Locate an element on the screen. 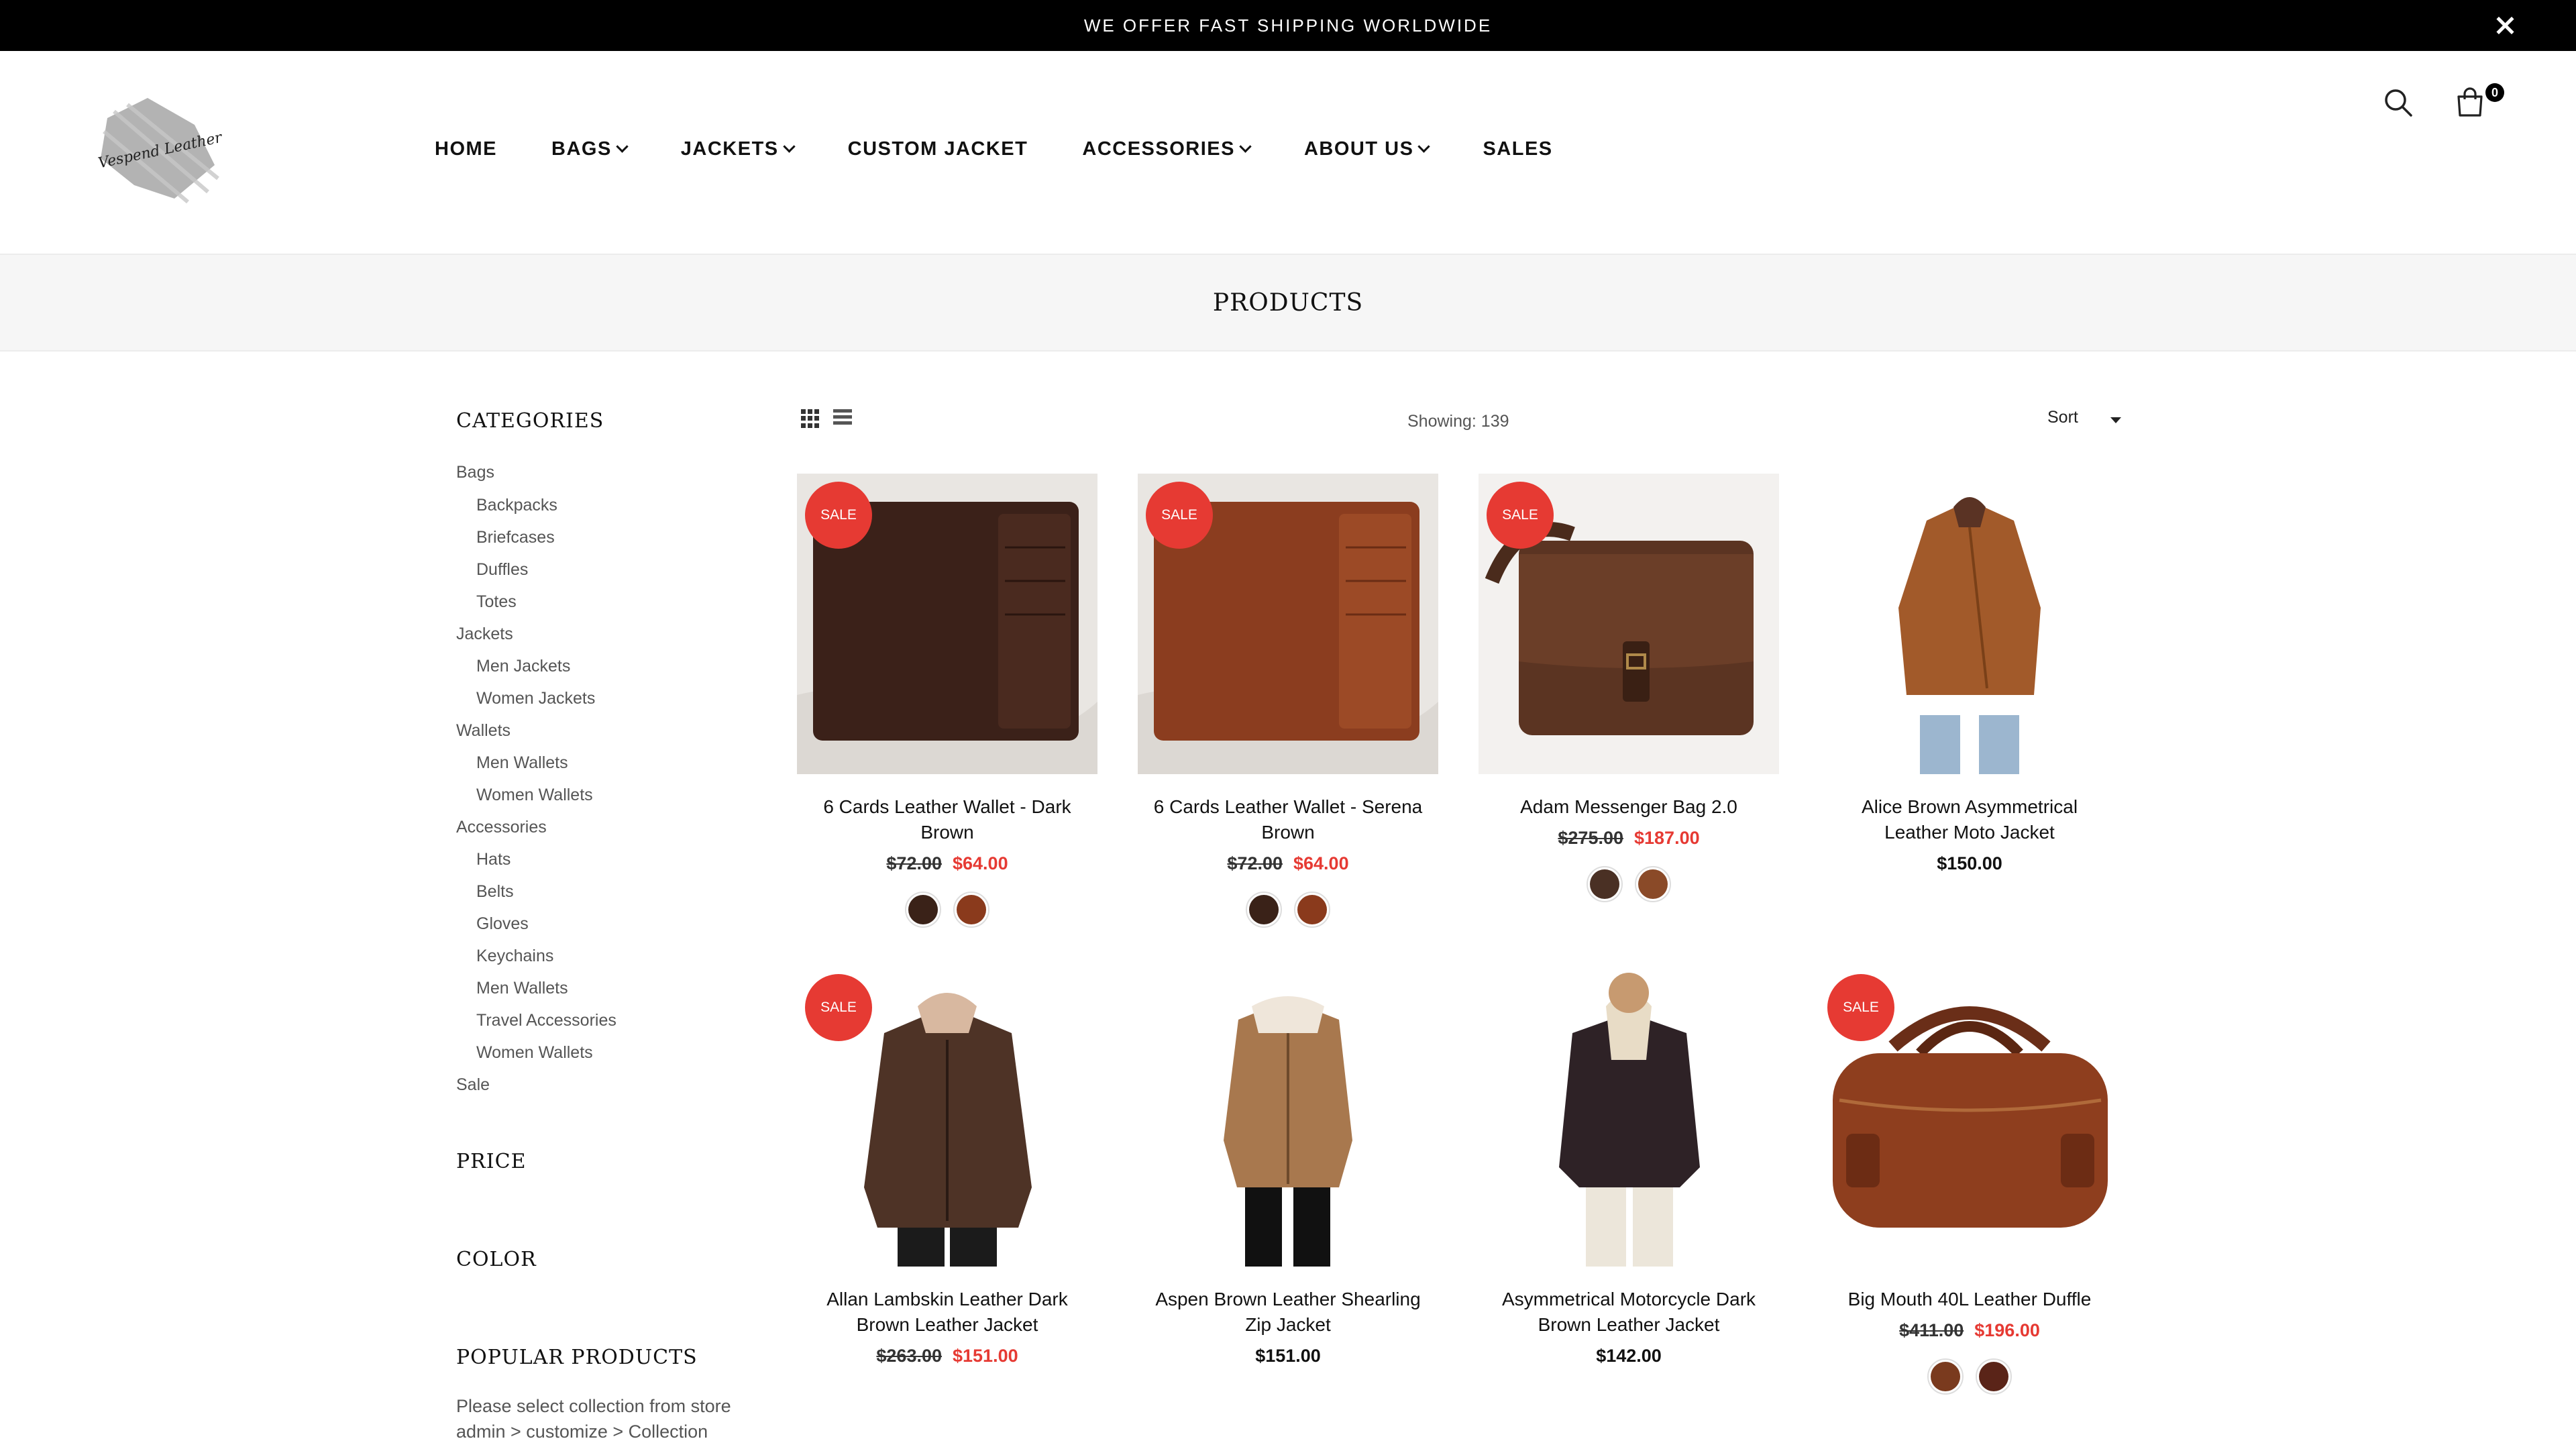 The width and height of the screenshot is (2576, 1449). subcategory-item: Backpacks is located at coordinates (610, 505).